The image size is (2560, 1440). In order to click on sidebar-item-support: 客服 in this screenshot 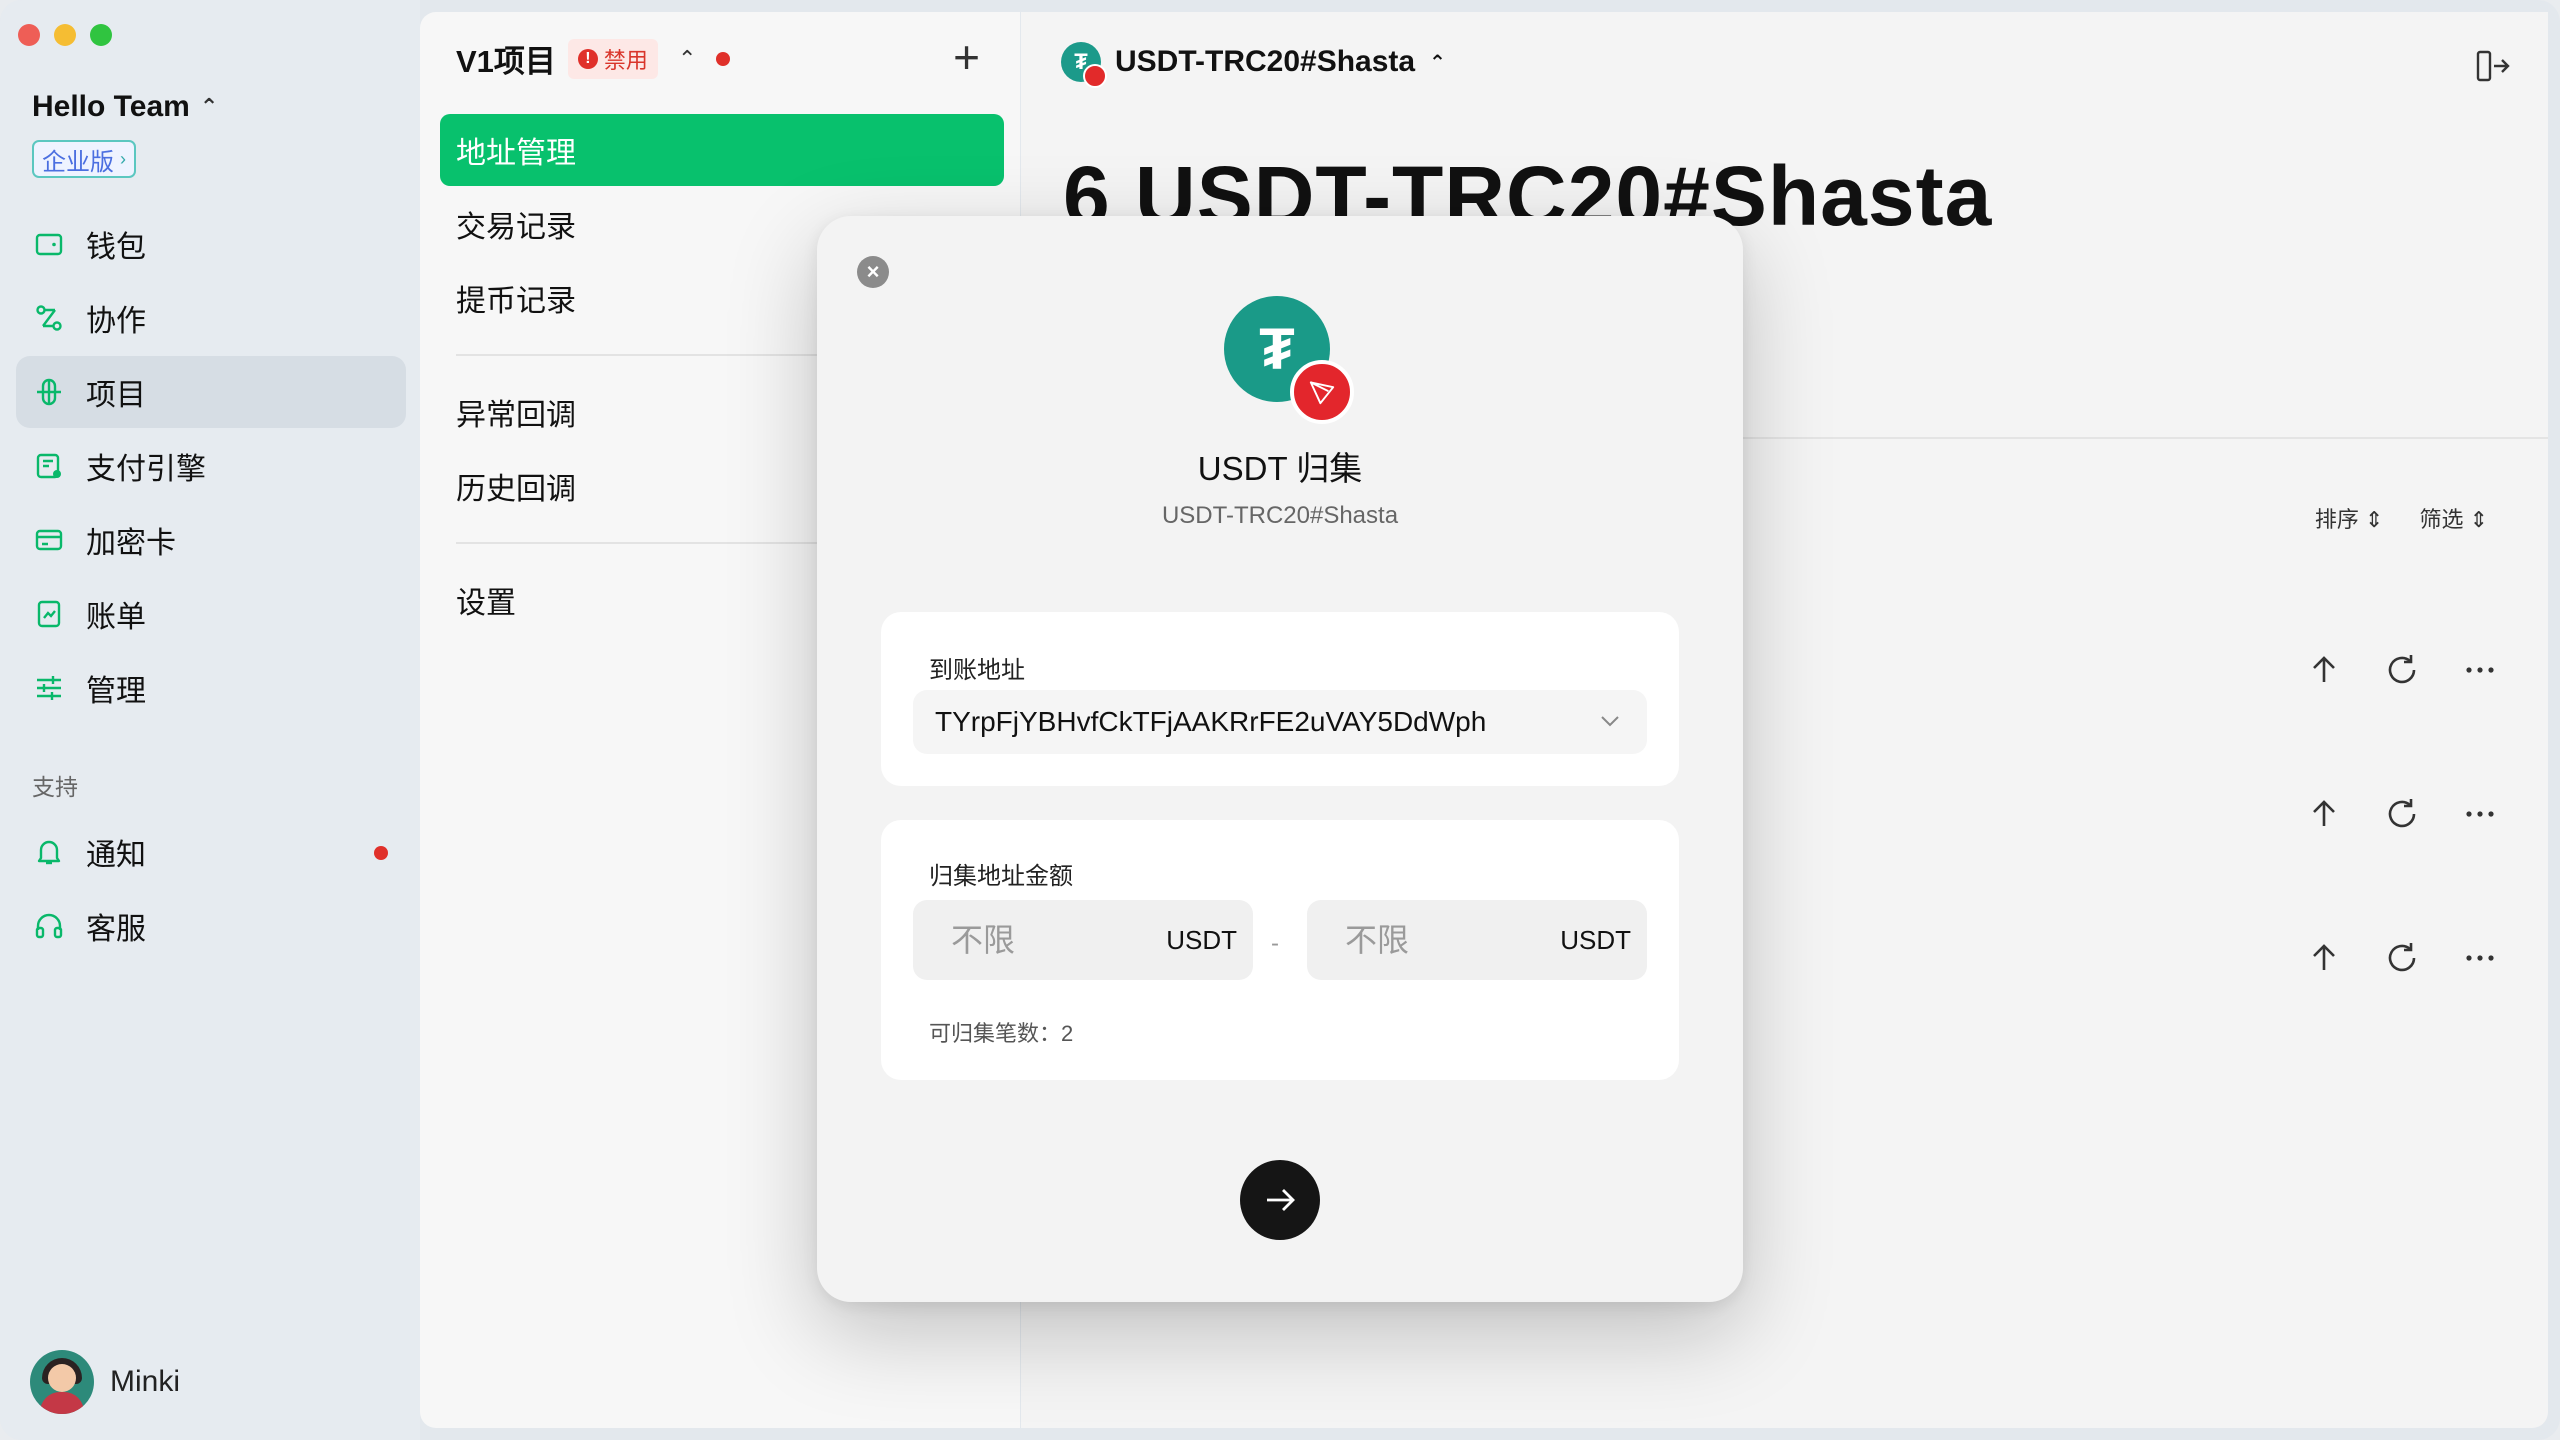, I will do `click(211, 926)`.